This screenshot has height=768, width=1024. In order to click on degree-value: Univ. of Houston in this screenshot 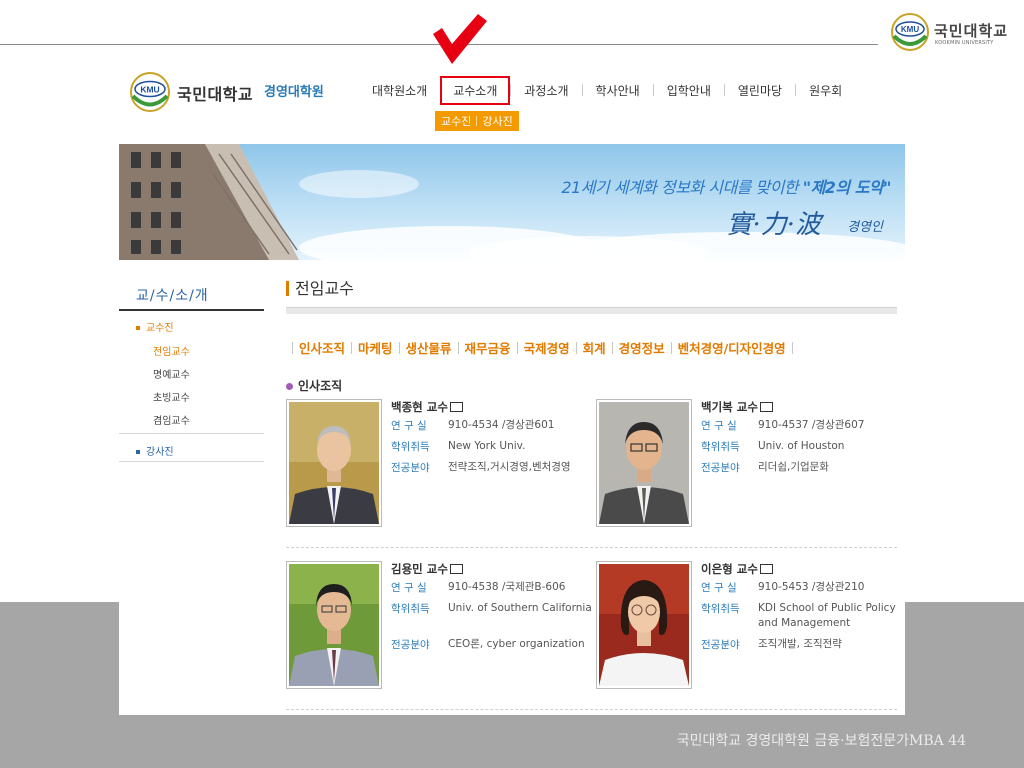, I will do `click(801, 446)`.